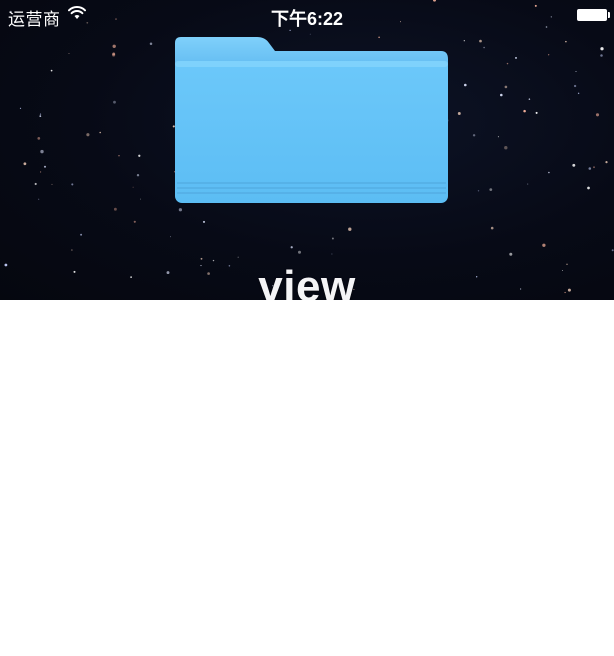 The width and height of the screenshot is (614, 656). I want to click on folder-icon, so click(311, 120).